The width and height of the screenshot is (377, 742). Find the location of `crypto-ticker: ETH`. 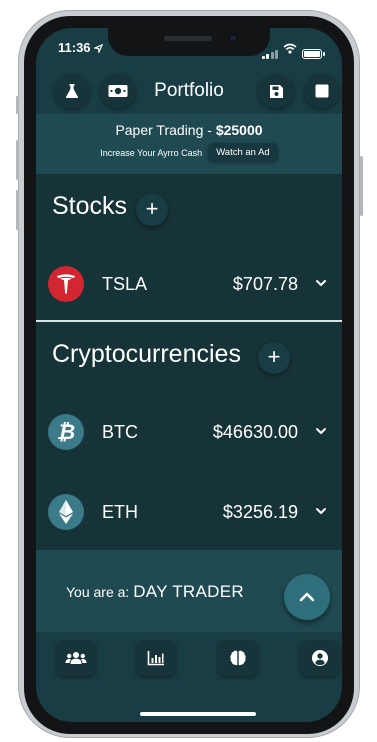

crypto-ticker: ETH is located at coordinates (120, 512).